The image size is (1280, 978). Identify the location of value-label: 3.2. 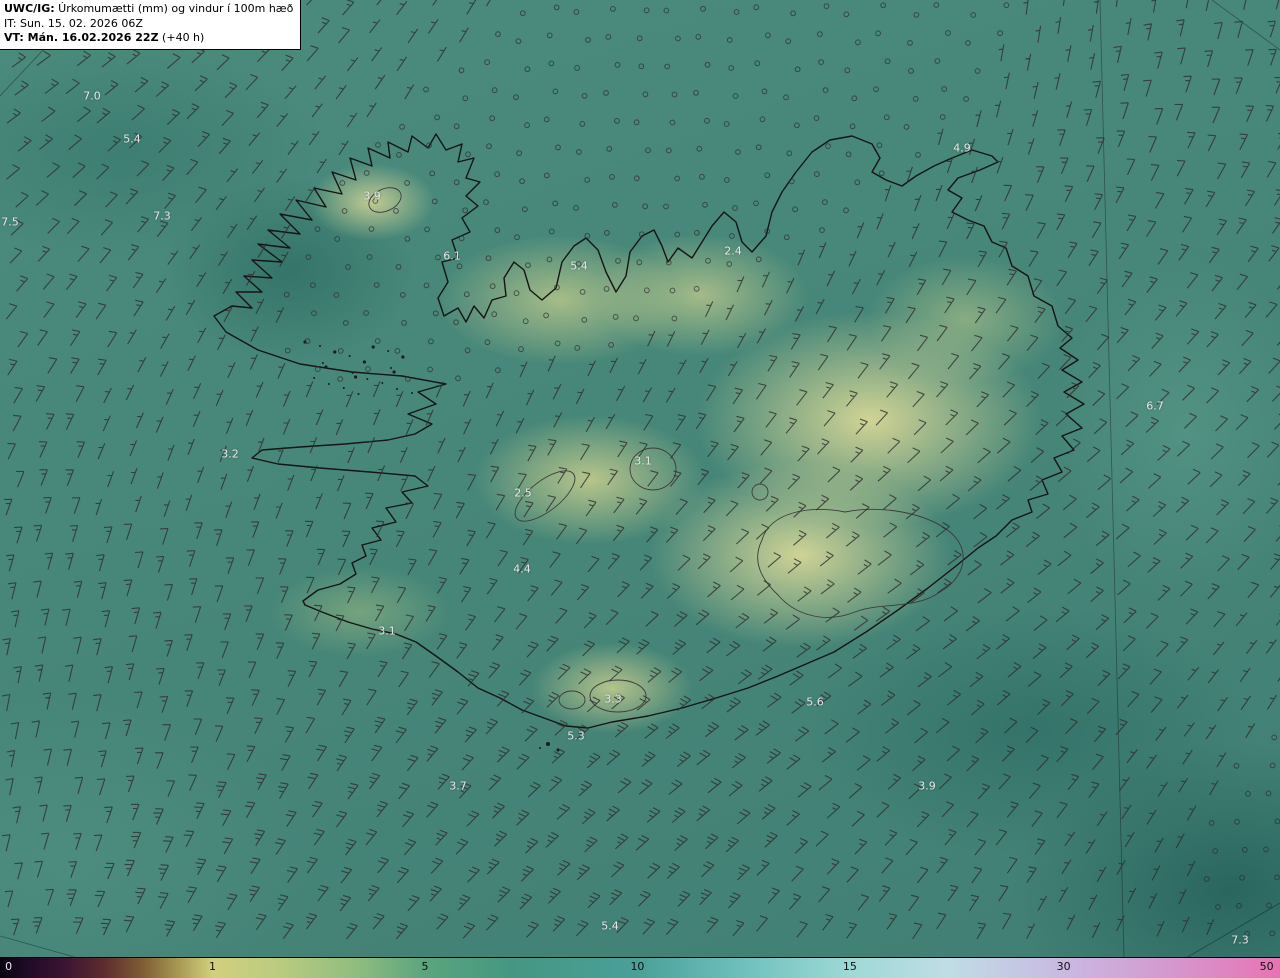
(230, 454).